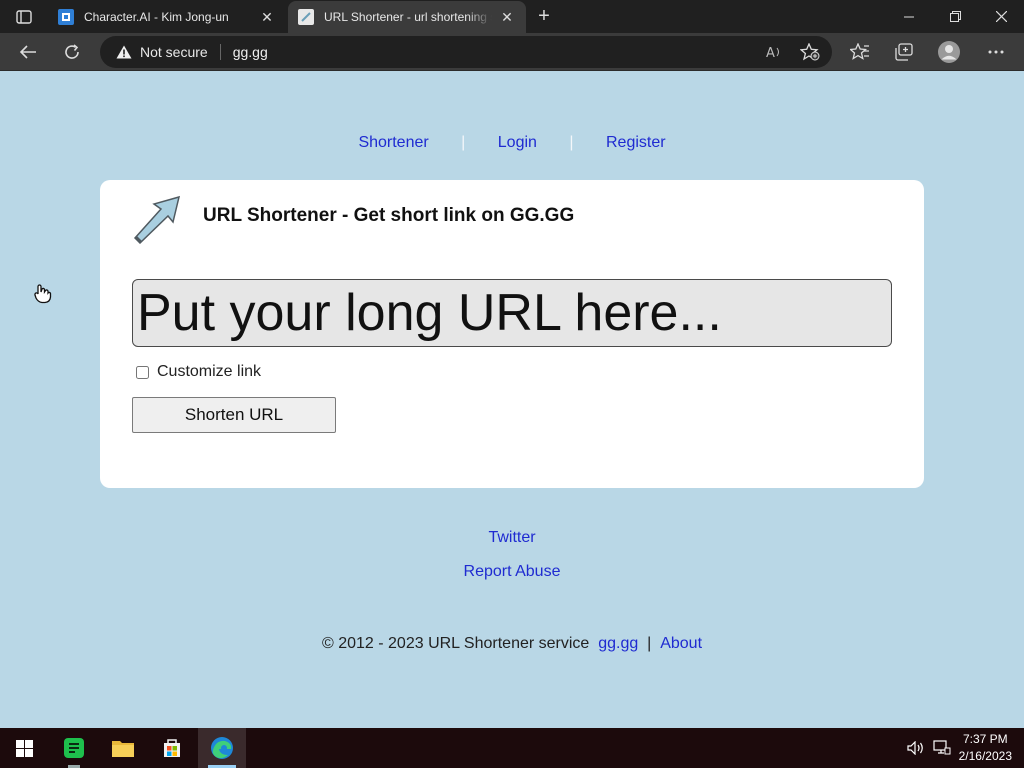 The height and width of the screenshot is (768, 1024). Describe the element at coordinates (172, 748) in the screenshot. I see `microsoft-store-icon` at that location.